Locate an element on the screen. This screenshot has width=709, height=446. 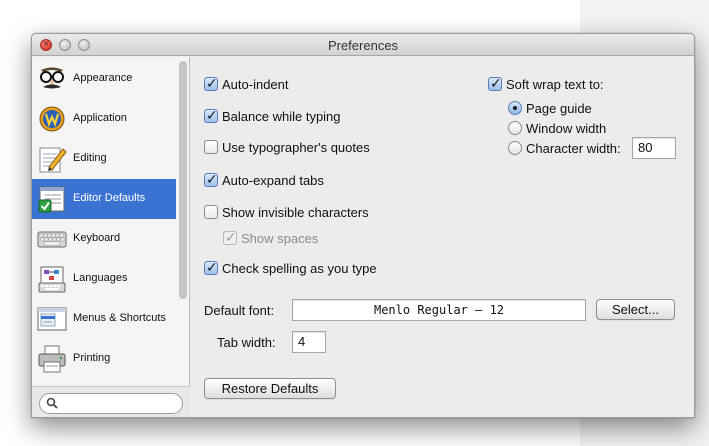
show-spaces-checkbox: ✓ is located at coordinates (230, 237).